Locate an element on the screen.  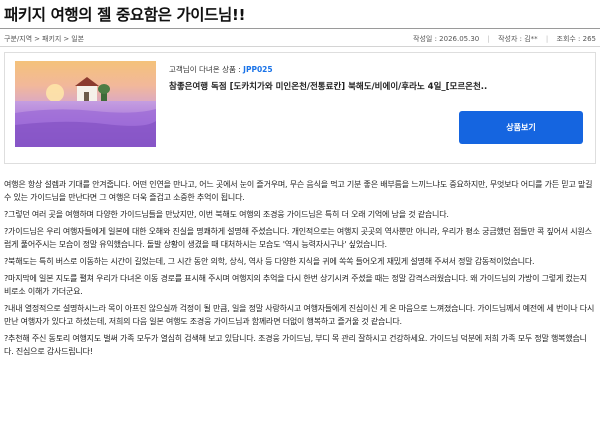
product-code-line: 고객님이 다녀온 상품 : JPP025 is located at coordinates (379, 69).